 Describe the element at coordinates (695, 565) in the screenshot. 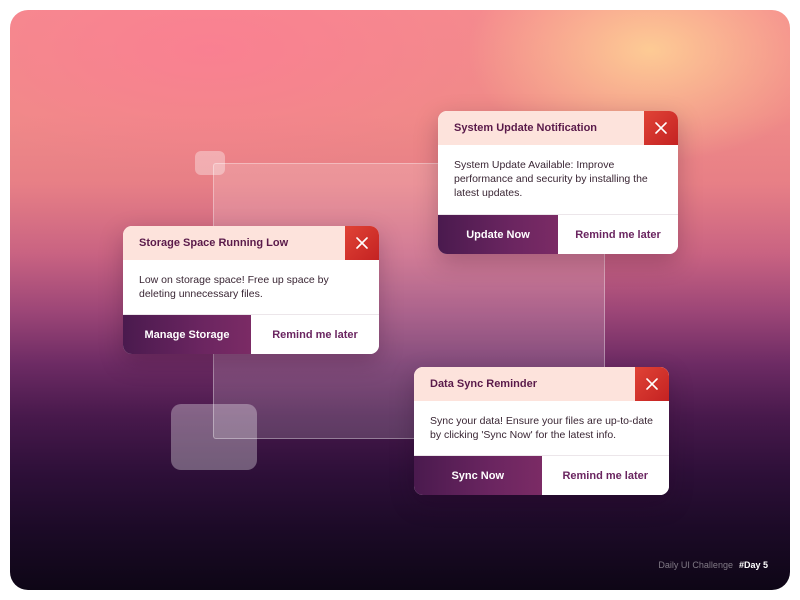

I see `challenge-label: Daily UI Challenge` at that location.